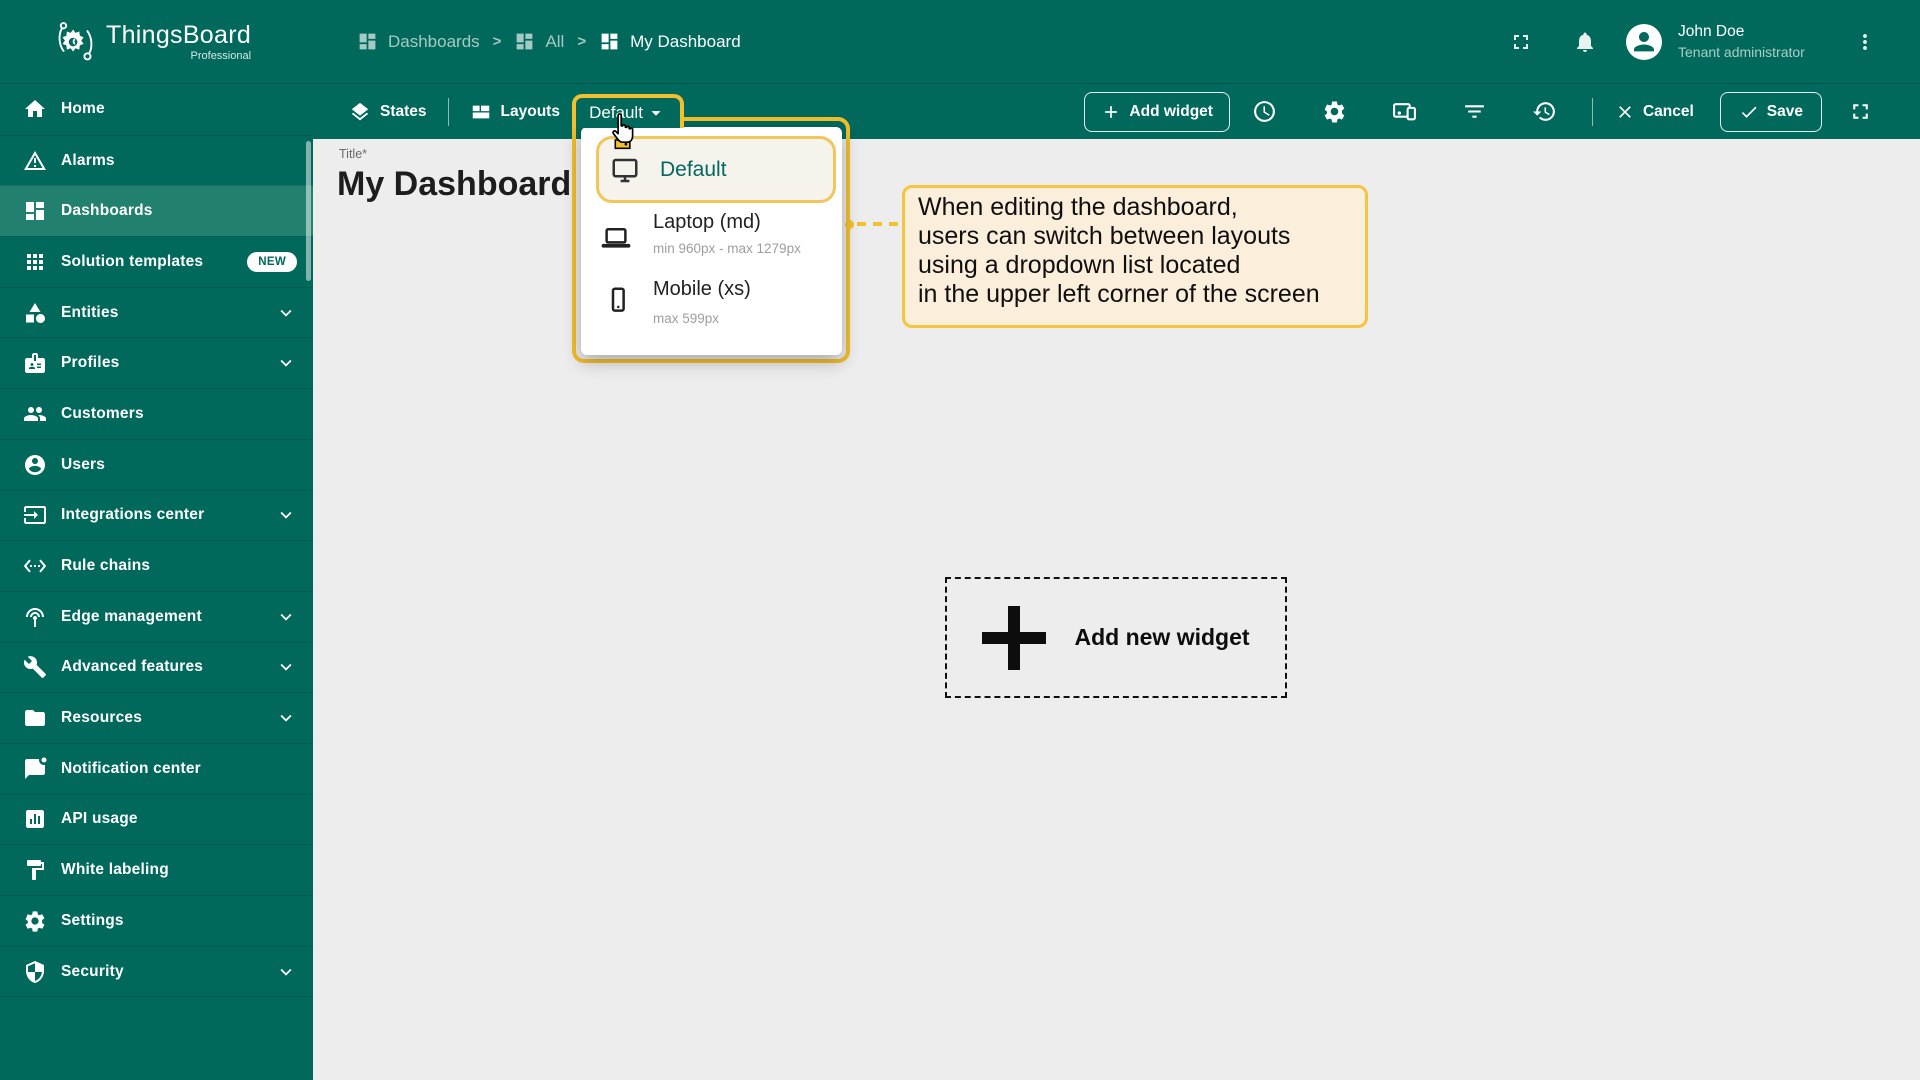 The width and height of the screenshot is (1920, 1080). What do you see at coordinates (849, 224) in the screenshot?
I see `callout-connector-dot` at bounding box center [849, 224].